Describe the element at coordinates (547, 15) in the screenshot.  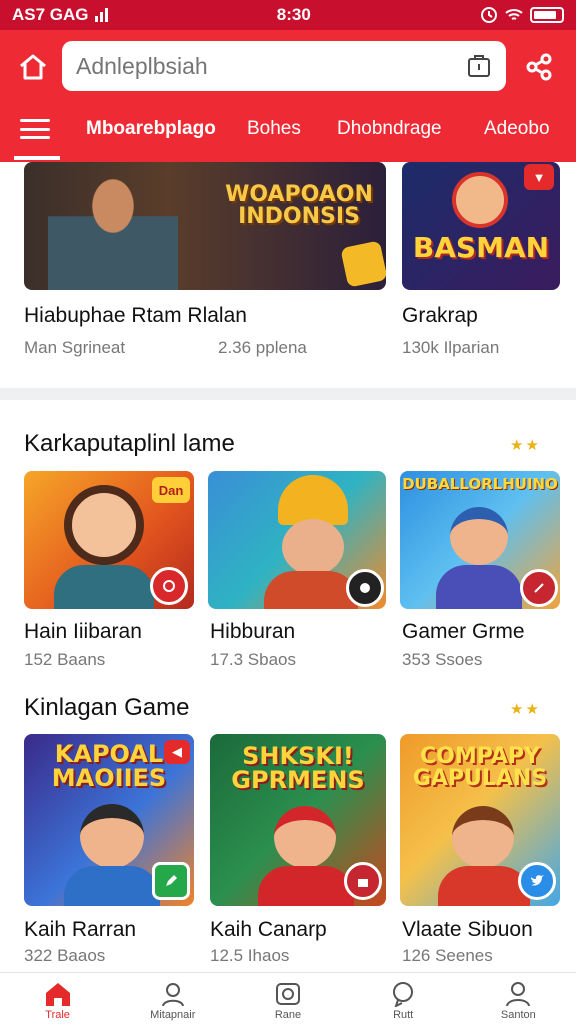
I see `battery-icon` at that location.